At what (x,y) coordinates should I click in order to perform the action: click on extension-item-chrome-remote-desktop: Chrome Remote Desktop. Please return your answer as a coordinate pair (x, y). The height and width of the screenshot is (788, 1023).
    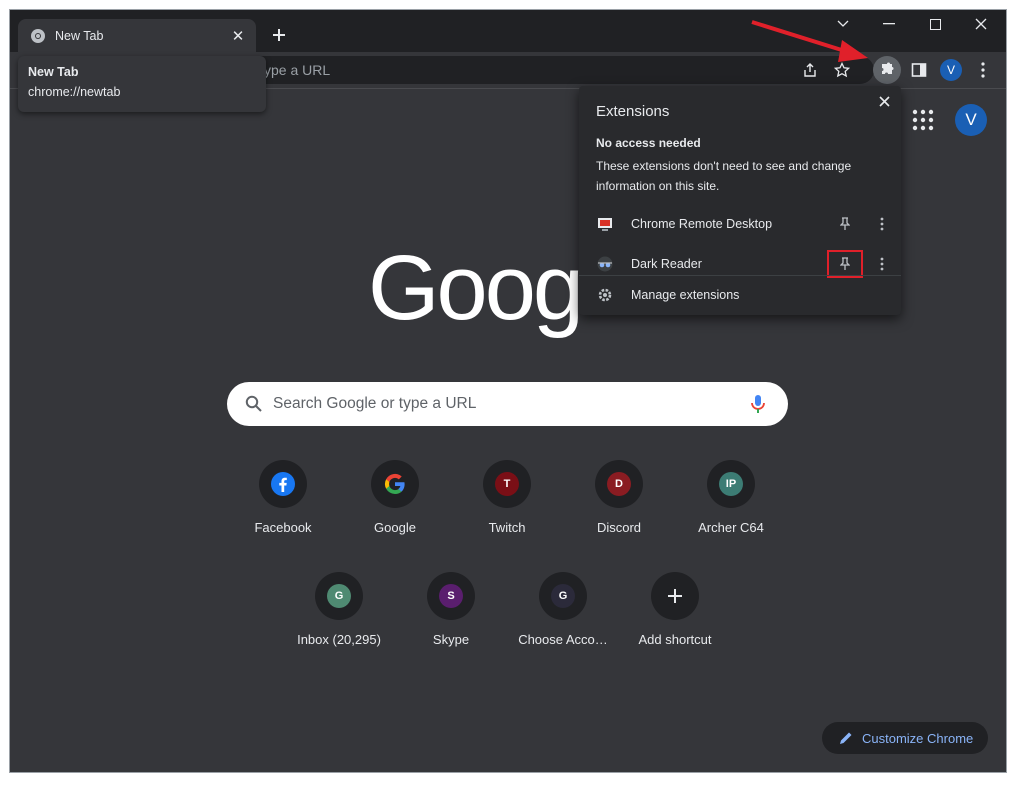
    Looking at the image, I should click on (740, 224).